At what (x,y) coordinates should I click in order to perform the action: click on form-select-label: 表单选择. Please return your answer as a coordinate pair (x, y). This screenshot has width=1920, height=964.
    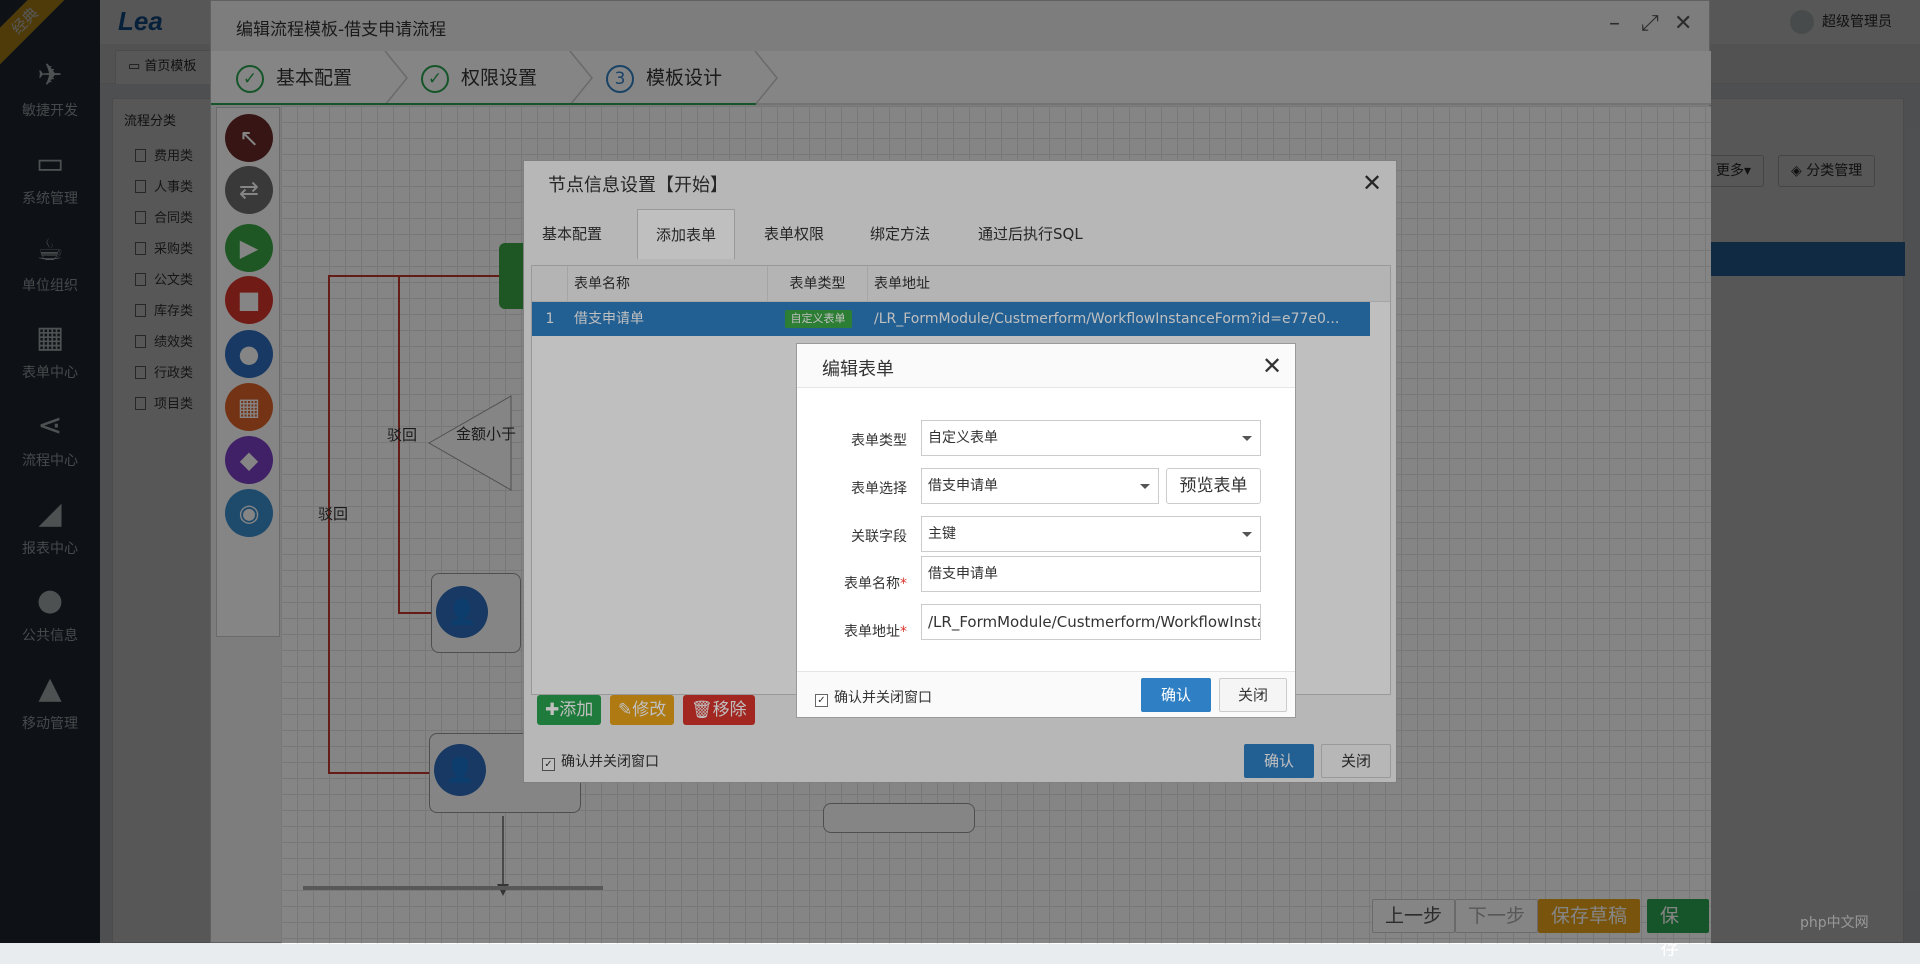
    Looking at the image, I should click on (879, 489).